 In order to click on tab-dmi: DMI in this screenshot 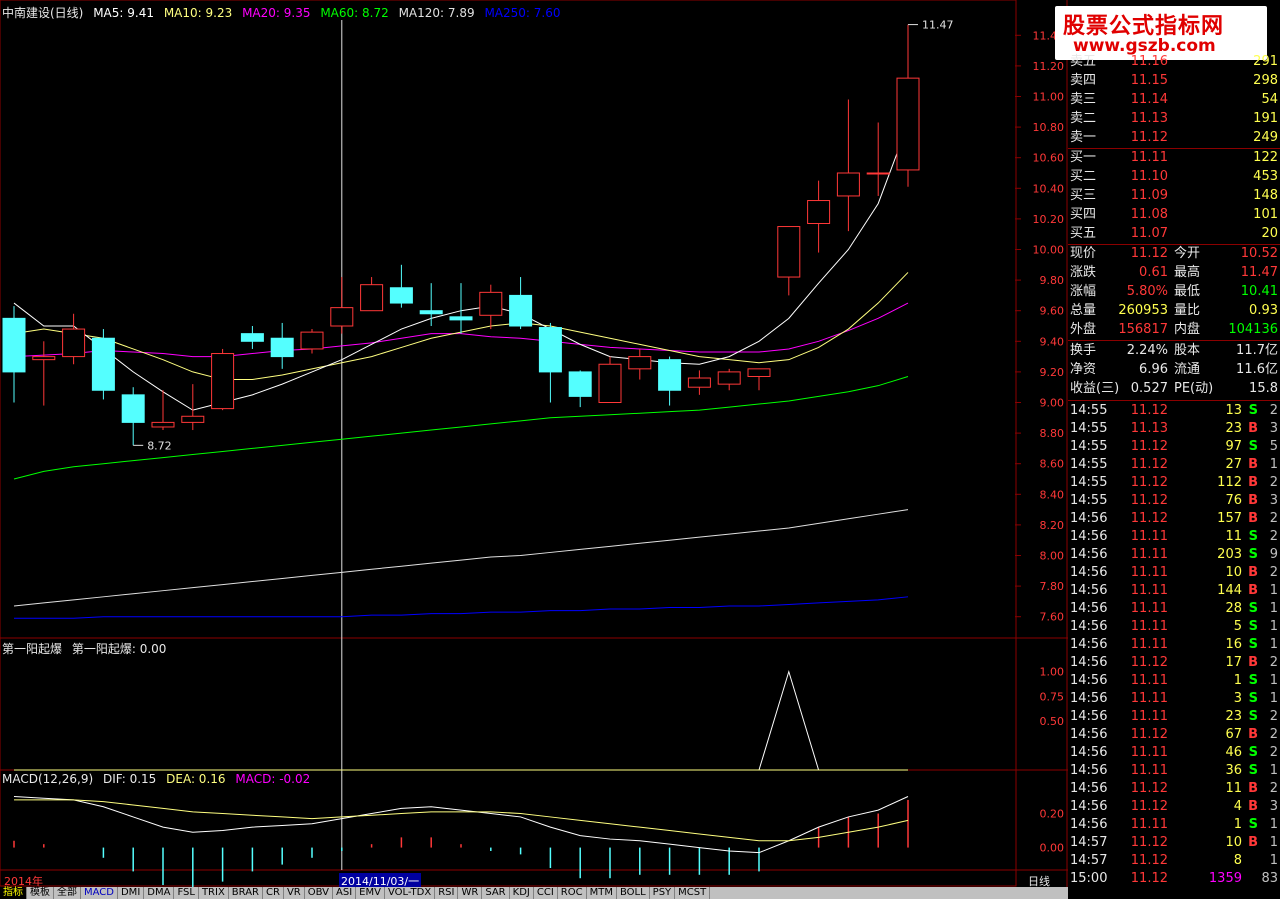, I will do `click(131, 893)`.